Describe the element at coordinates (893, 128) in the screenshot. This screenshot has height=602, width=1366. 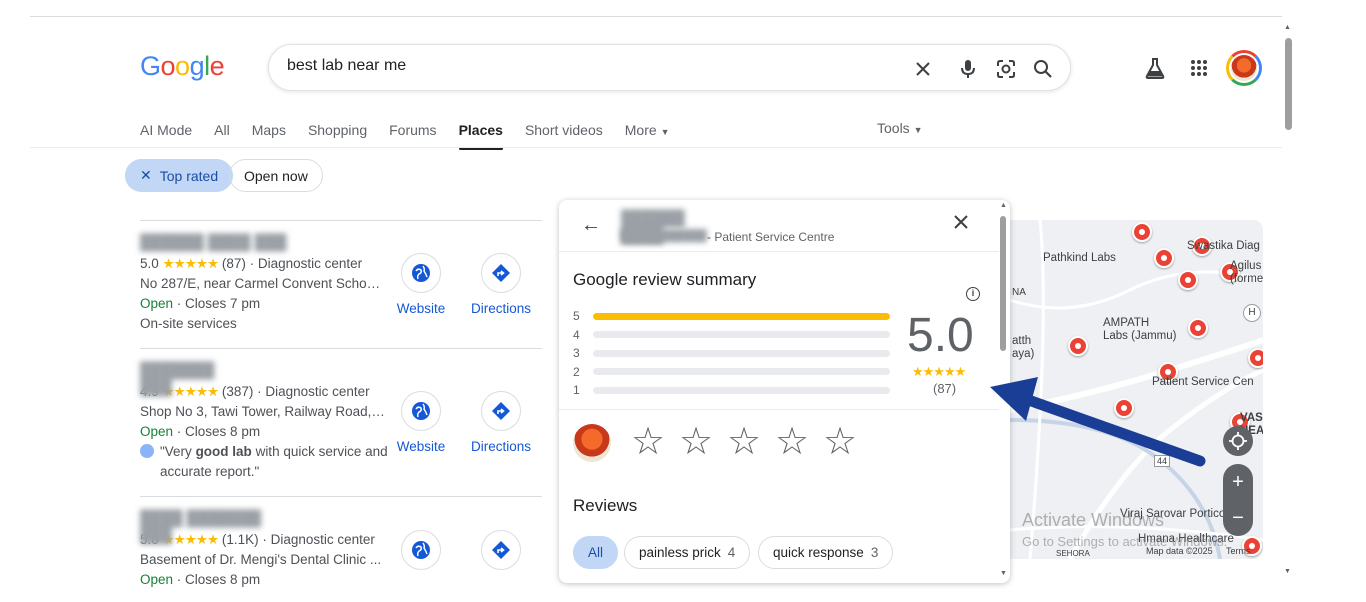
I see `tools-label: Tools` at that location.